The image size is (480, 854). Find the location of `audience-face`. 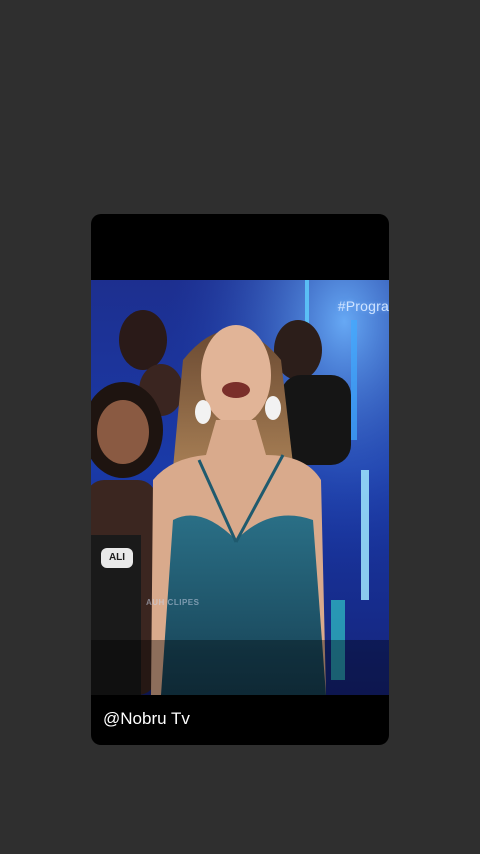

audience-face is located at coordinates (123, 432).